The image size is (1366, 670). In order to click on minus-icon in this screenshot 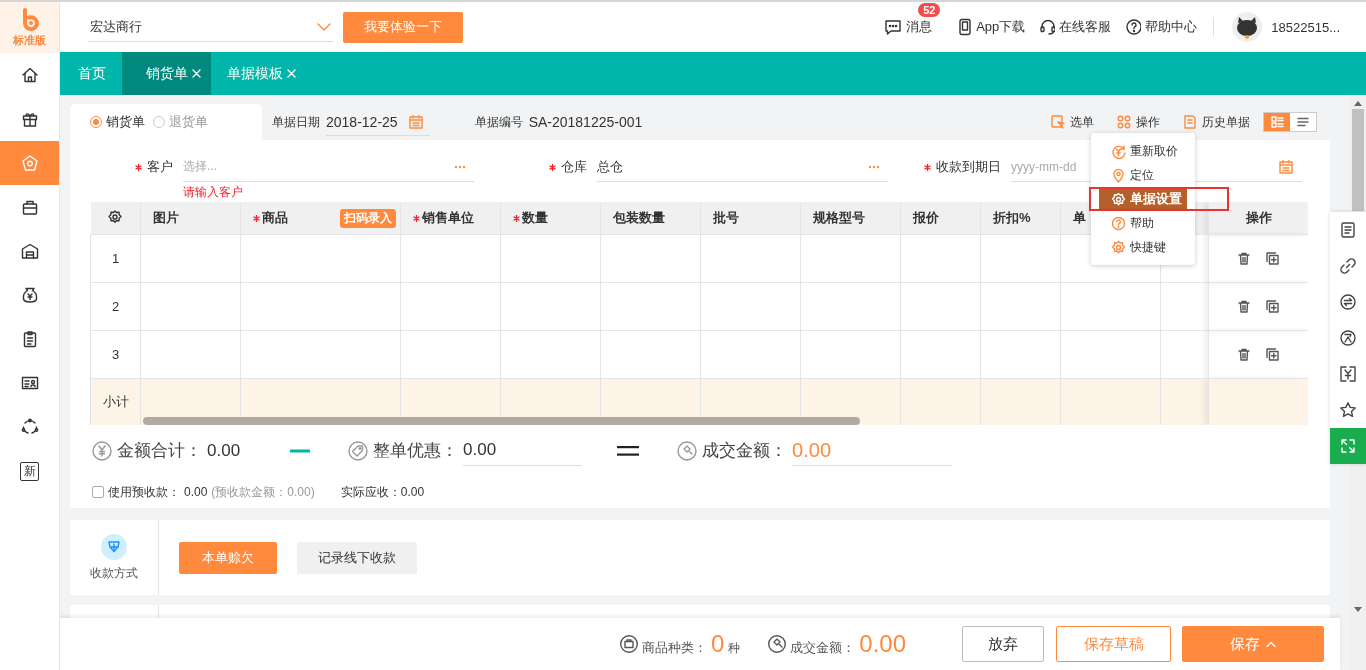, I will do `click(300, 450)`.